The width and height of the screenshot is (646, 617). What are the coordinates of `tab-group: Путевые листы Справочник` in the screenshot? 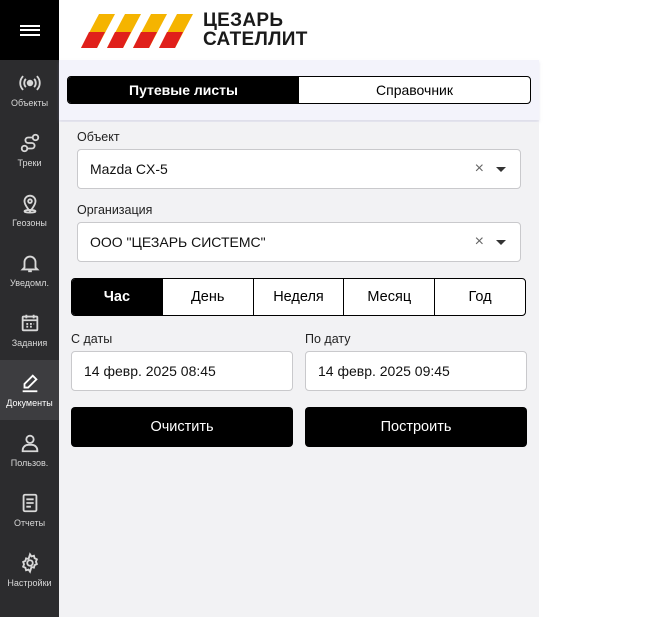 It's located at (299, 90).